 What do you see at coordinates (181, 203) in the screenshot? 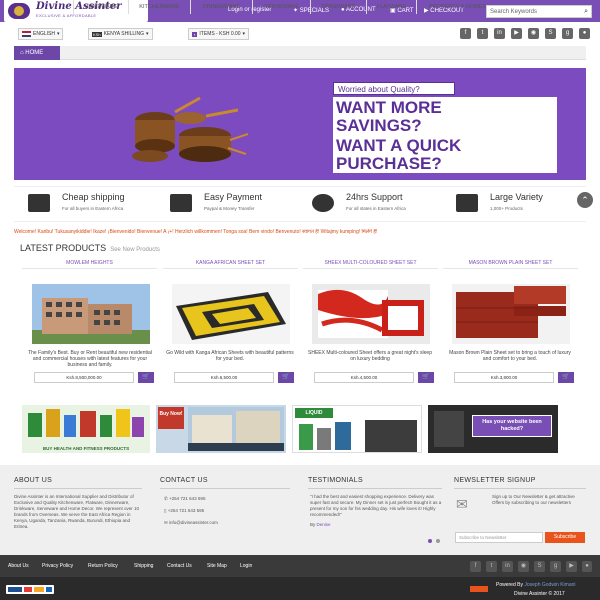
I see `money-icon` at bounding box center [181, 203].